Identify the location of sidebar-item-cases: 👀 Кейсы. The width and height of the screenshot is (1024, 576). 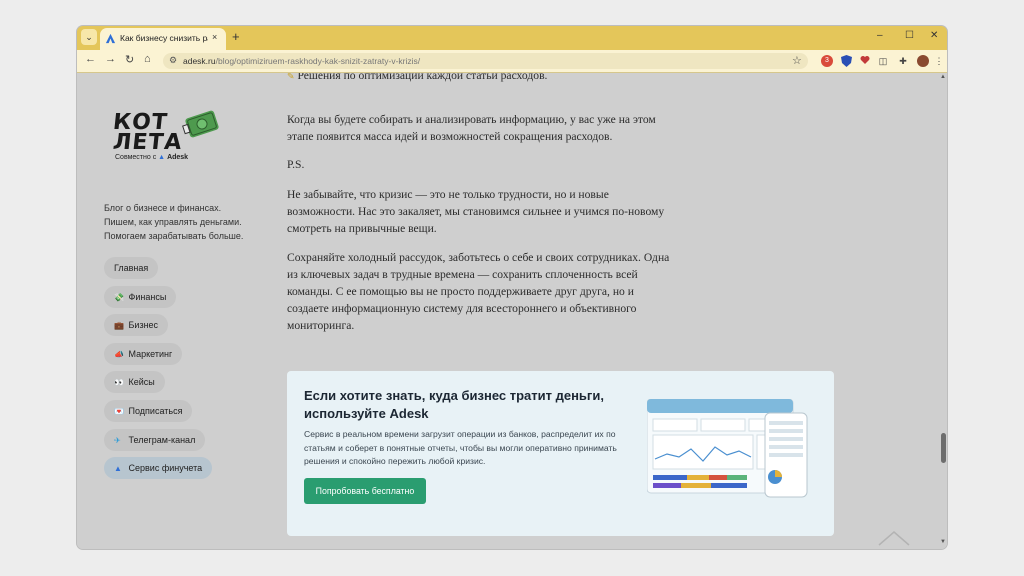
(134, 382).